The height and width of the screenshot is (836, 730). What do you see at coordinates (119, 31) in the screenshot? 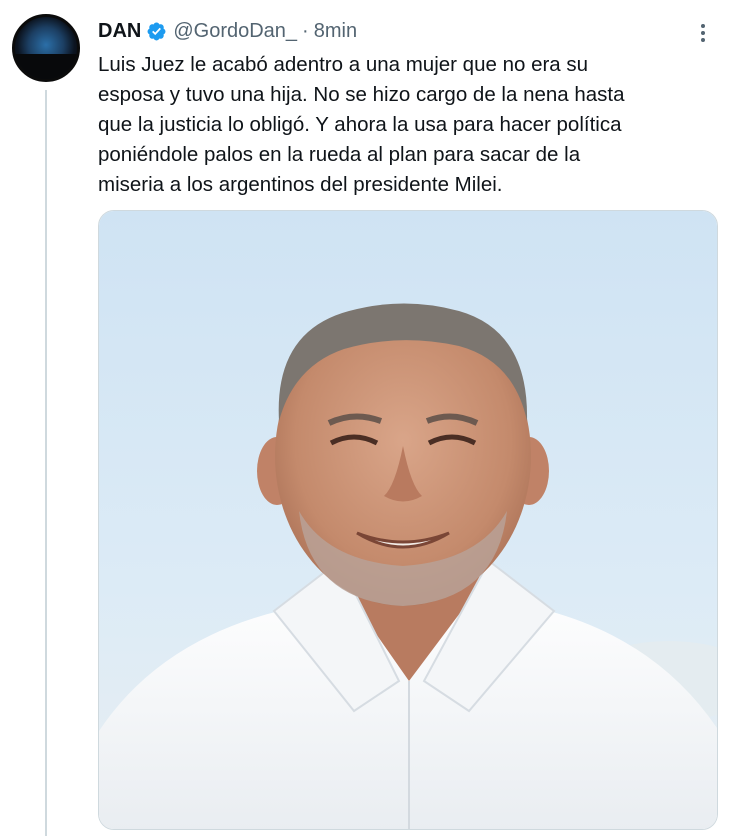
I see `author-name: DAN` at bounding box center [119, 31].